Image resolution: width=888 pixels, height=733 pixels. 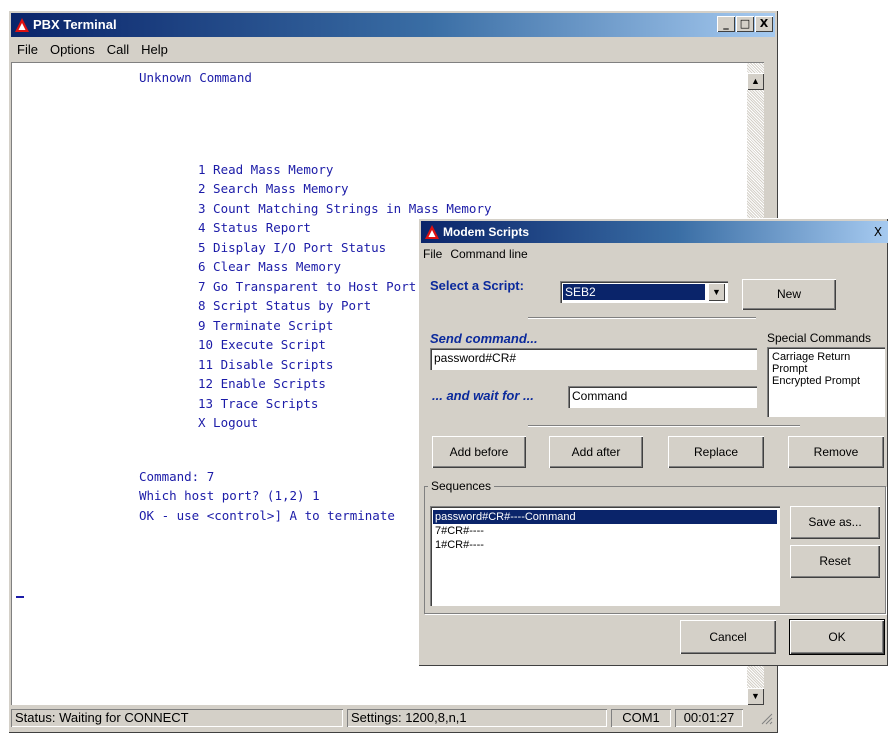 What do you see at coordinates (755, 81) in the screenshot?
I see `scroll-up-arrow-icon: ▲` at bounding box center [755, 81].